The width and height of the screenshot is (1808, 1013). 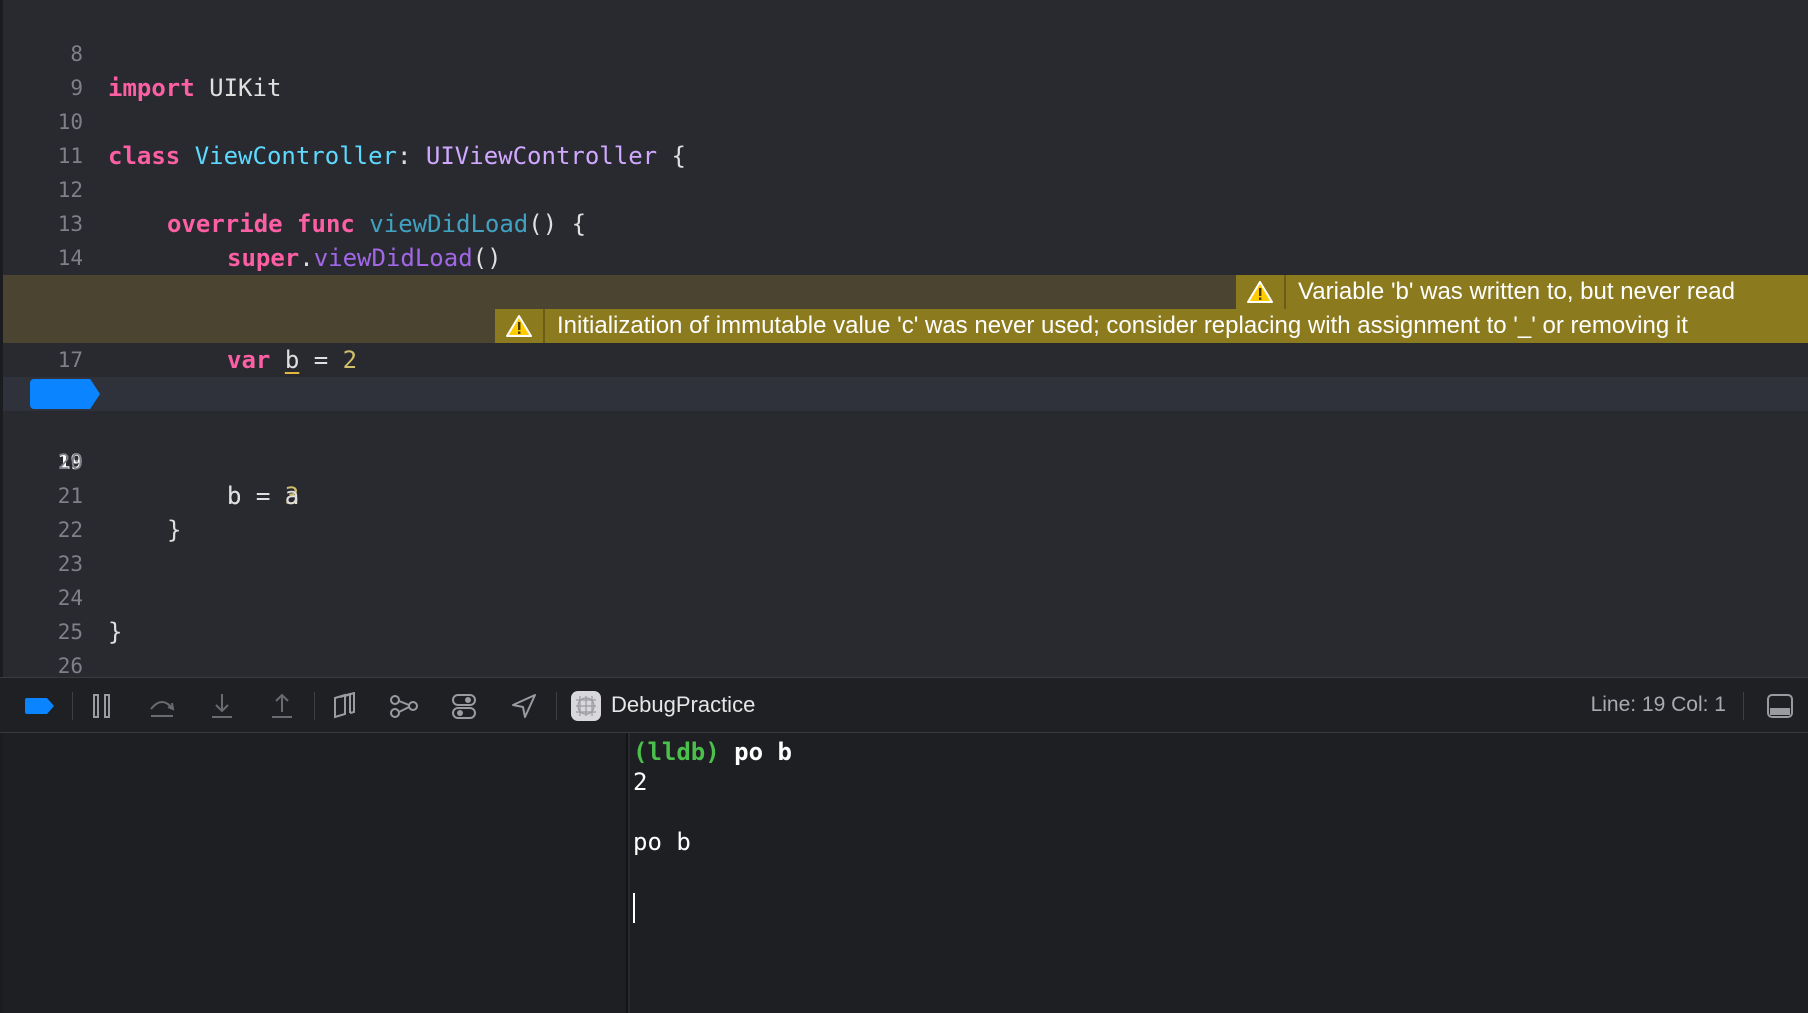 I want to click on memory-graph-icon, so click(x=404, y=706).